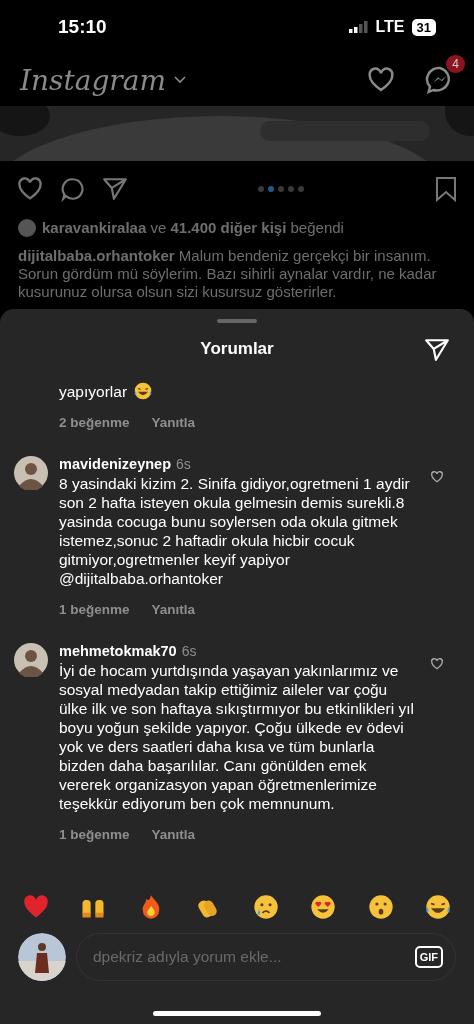 This screenshot has width=474, height=1024. What do you see at coordinates (73, 189) in the screenshot?
I see `comment-icon` at bounding box center [73, 189].